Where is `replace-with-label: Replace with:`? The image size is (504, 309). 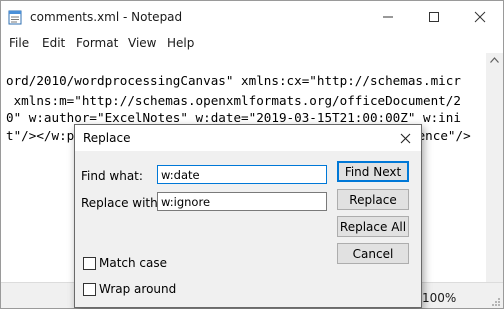
replace-with-label: Replace with: is located at coordinates (121, 203).